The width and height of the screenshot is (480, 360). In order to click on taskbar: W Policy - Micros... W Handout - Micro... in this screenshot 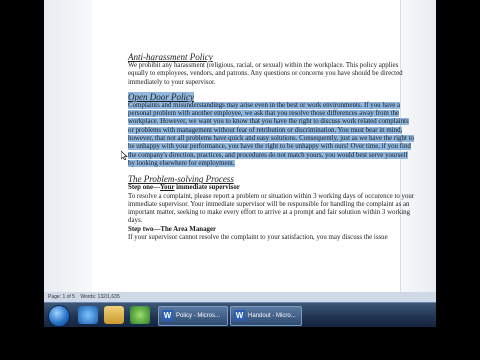, I will do `click(240, 314)`.